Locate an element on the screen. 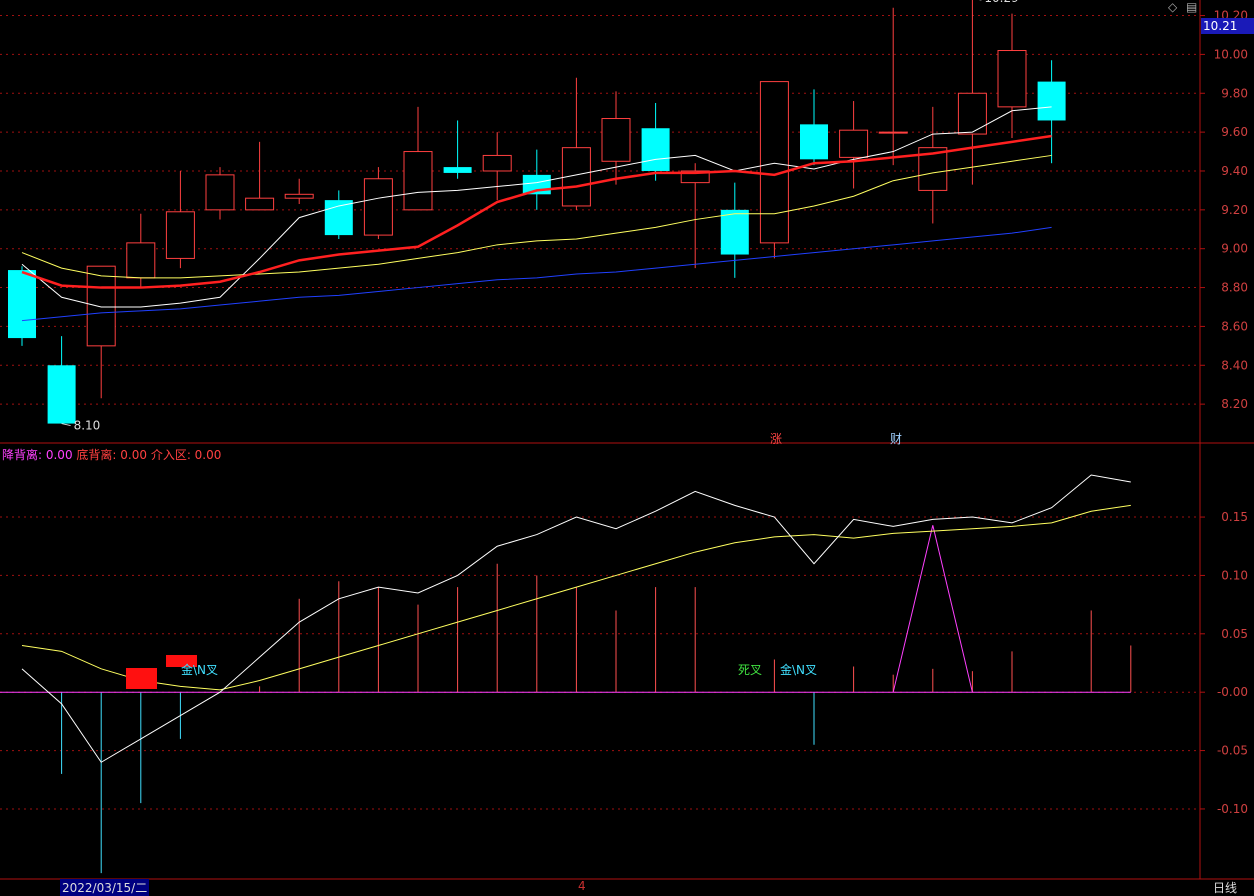 This screenshot has width=1254, height=896. y-tick-label: 0.15 is located at coordinates (1234, 517).